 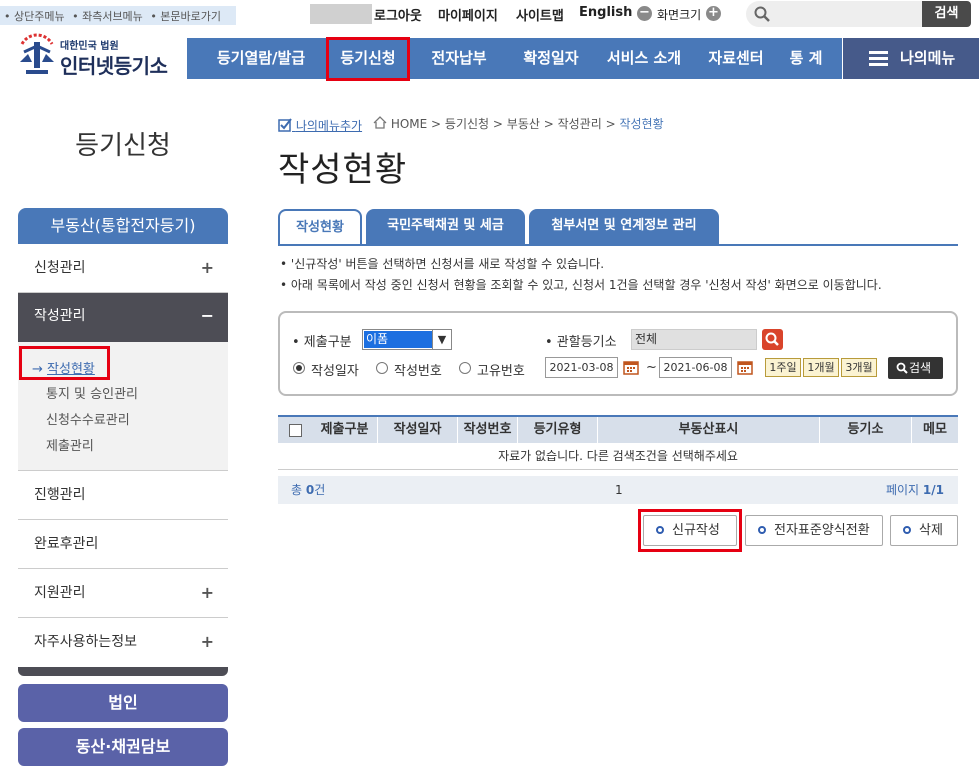 I want to click on my-menu-add-label: 나의메뉴추가, so click(x=329, y=126).